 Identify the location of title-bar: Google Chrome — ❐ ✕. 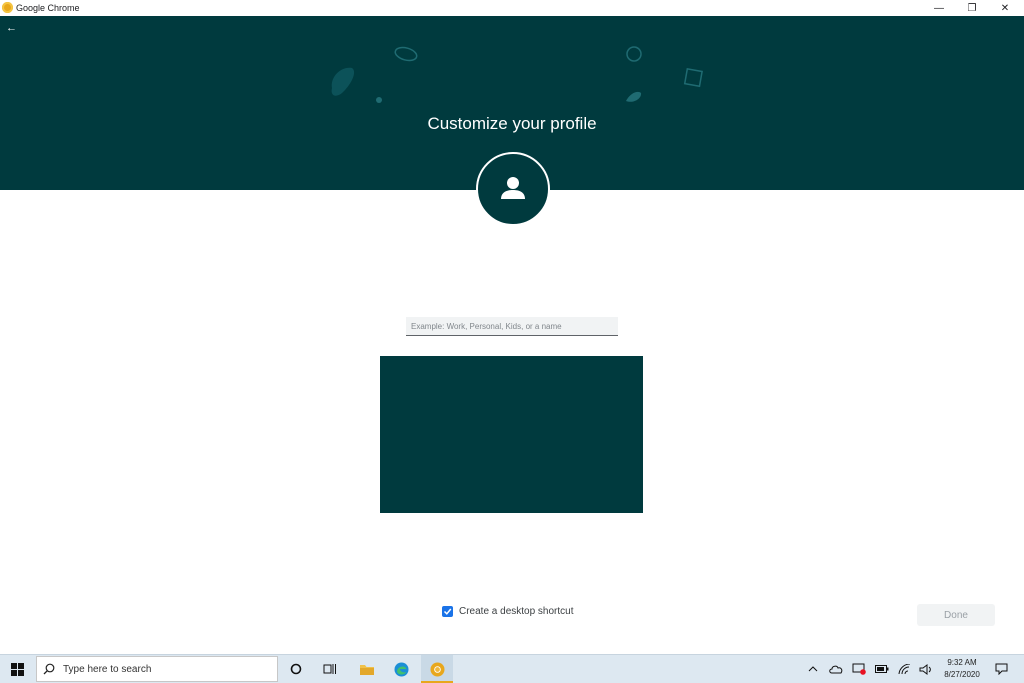
(512, 8).